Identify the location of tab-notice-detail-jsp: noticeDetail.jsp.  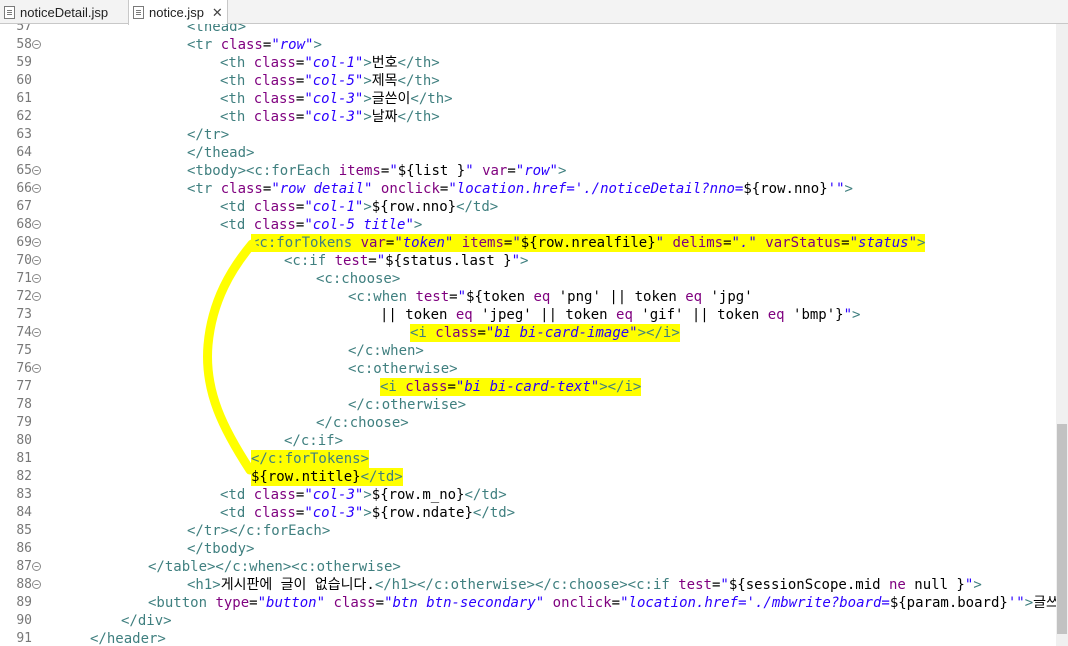
(64, 12).